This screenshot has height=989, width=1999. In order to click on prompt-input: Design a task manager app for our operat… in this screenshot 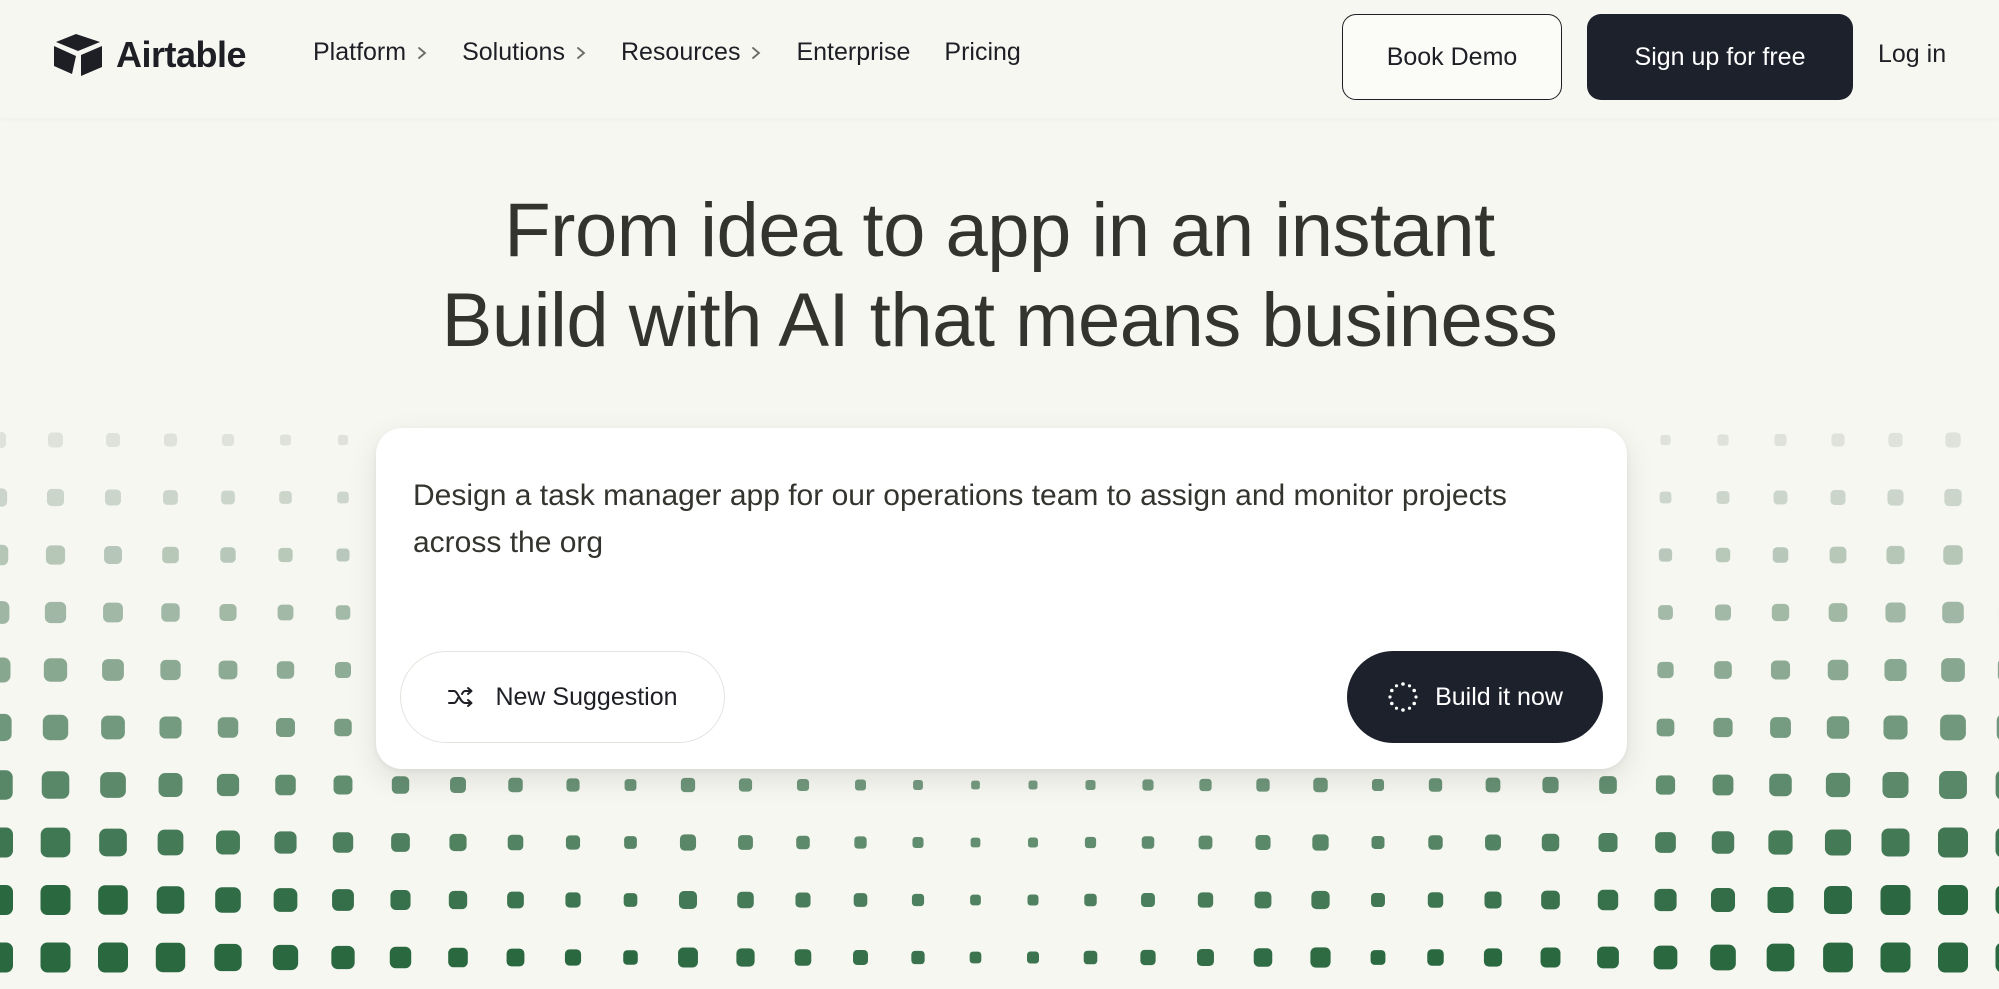, I will do `click(983, 519)`.